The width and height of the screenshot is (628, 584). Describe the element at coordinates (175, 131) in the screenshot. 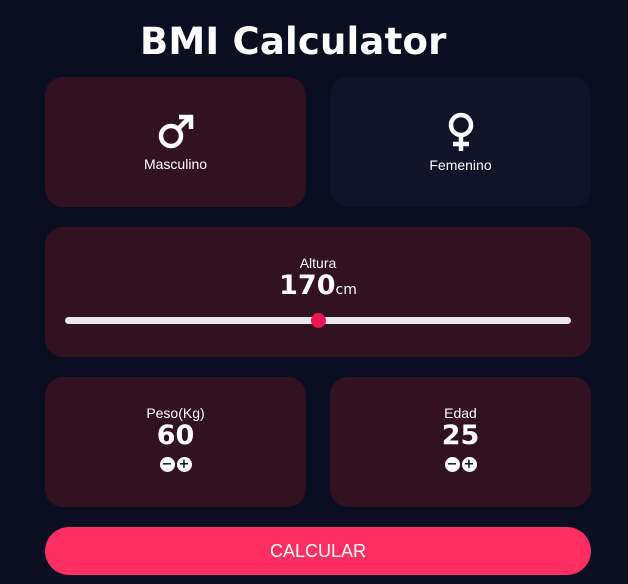

I see `male-symbol-icon` at that location.